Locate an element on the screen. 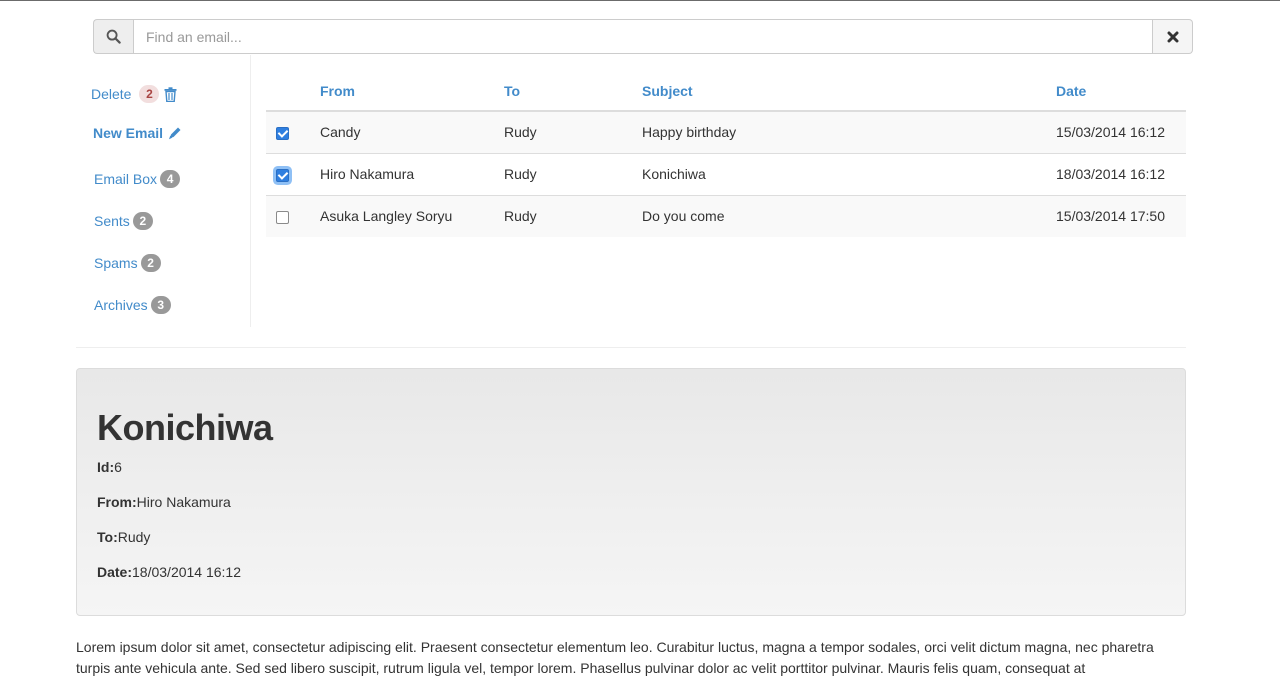 This screenshot has width=1280, height=683. delete-count-badge: 2 is located at coordinates (149, 94).